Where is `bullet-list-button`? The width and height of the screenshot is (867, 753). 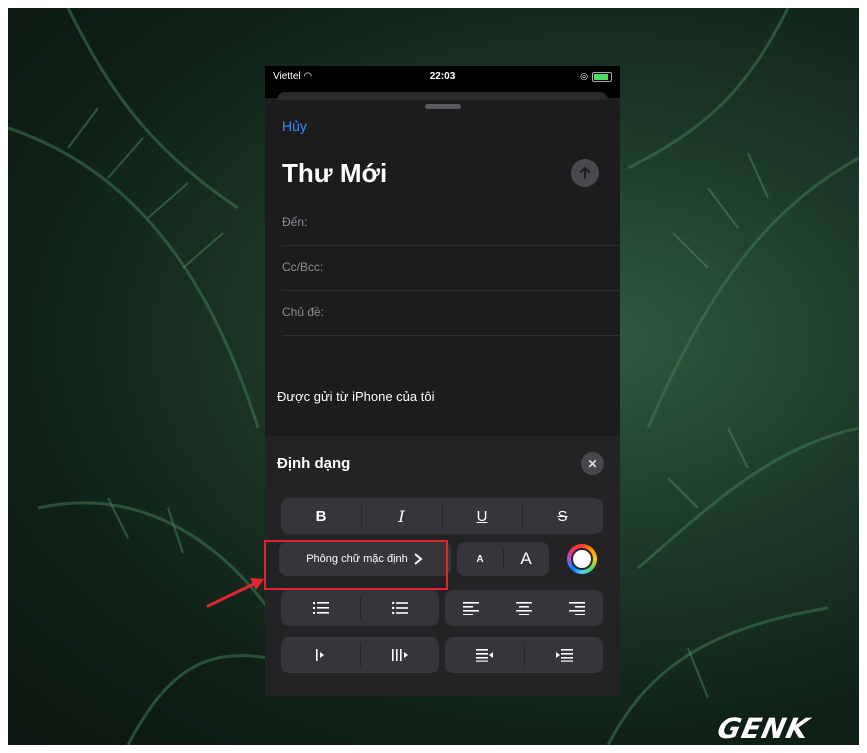
bullet-list-button is located at coordinates (399, 608).